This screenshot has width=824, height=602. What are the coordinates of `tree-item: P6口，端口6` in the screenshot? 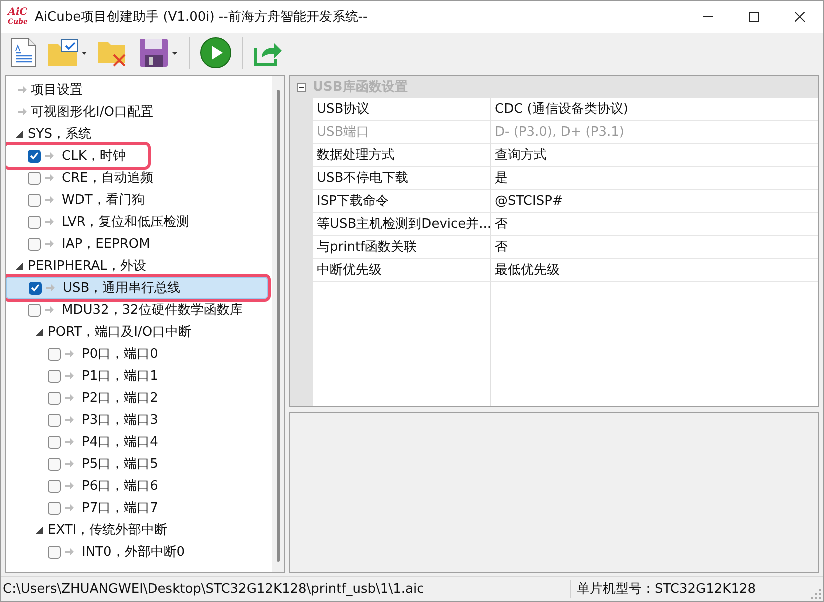 It's located at (137, 486).